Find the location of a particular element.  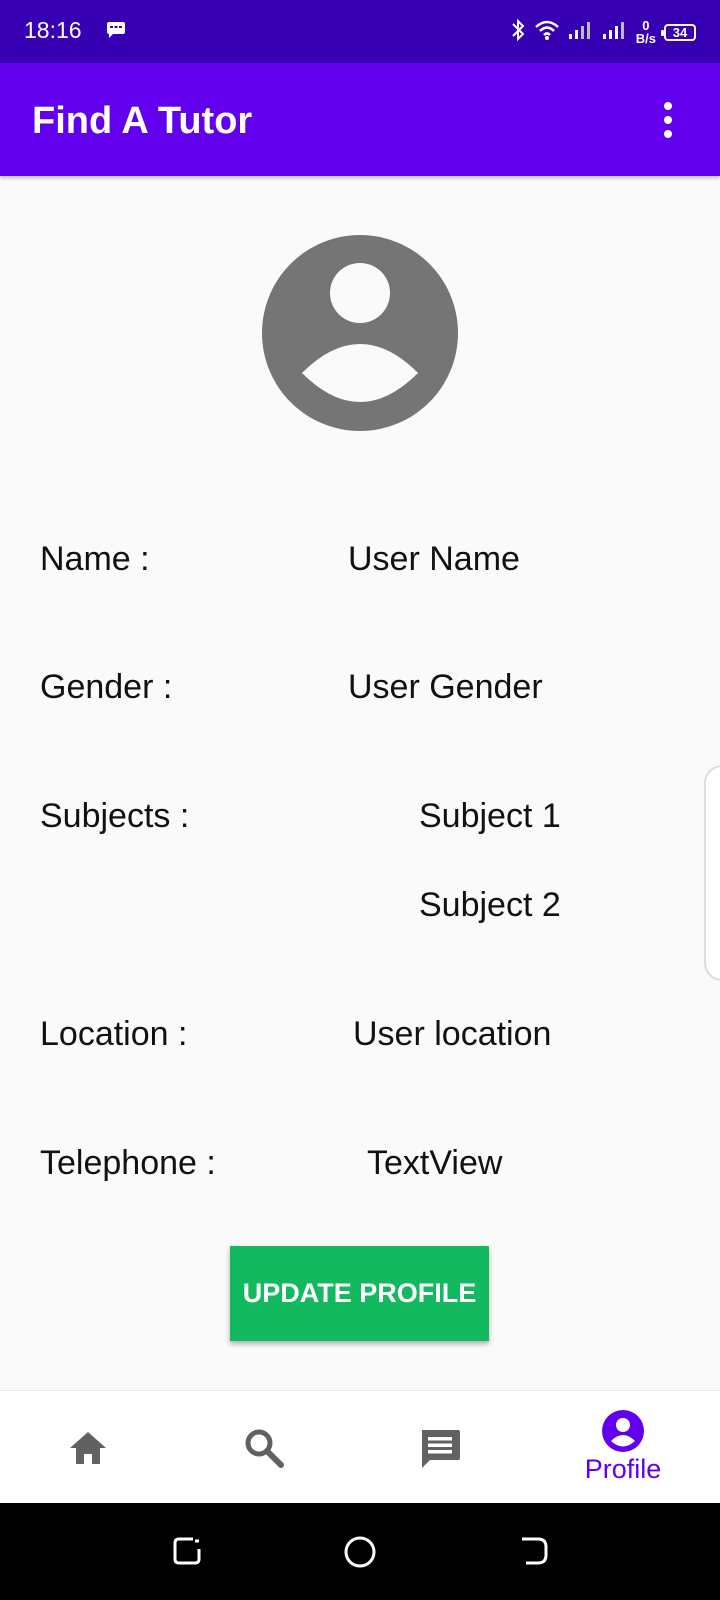

name-value: User Name is located at coordinates (434, 559).